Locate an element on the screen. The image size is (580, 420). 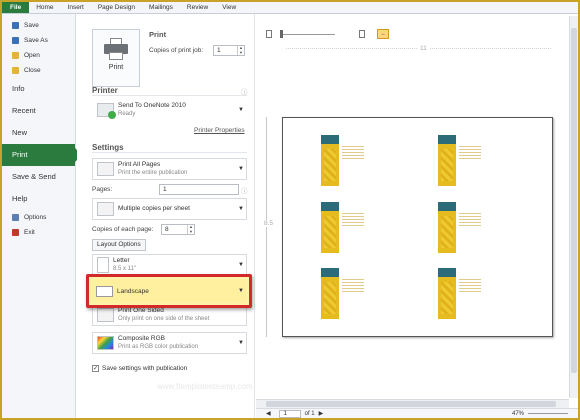
nav-save: Save is located at coordinates (38, 25).